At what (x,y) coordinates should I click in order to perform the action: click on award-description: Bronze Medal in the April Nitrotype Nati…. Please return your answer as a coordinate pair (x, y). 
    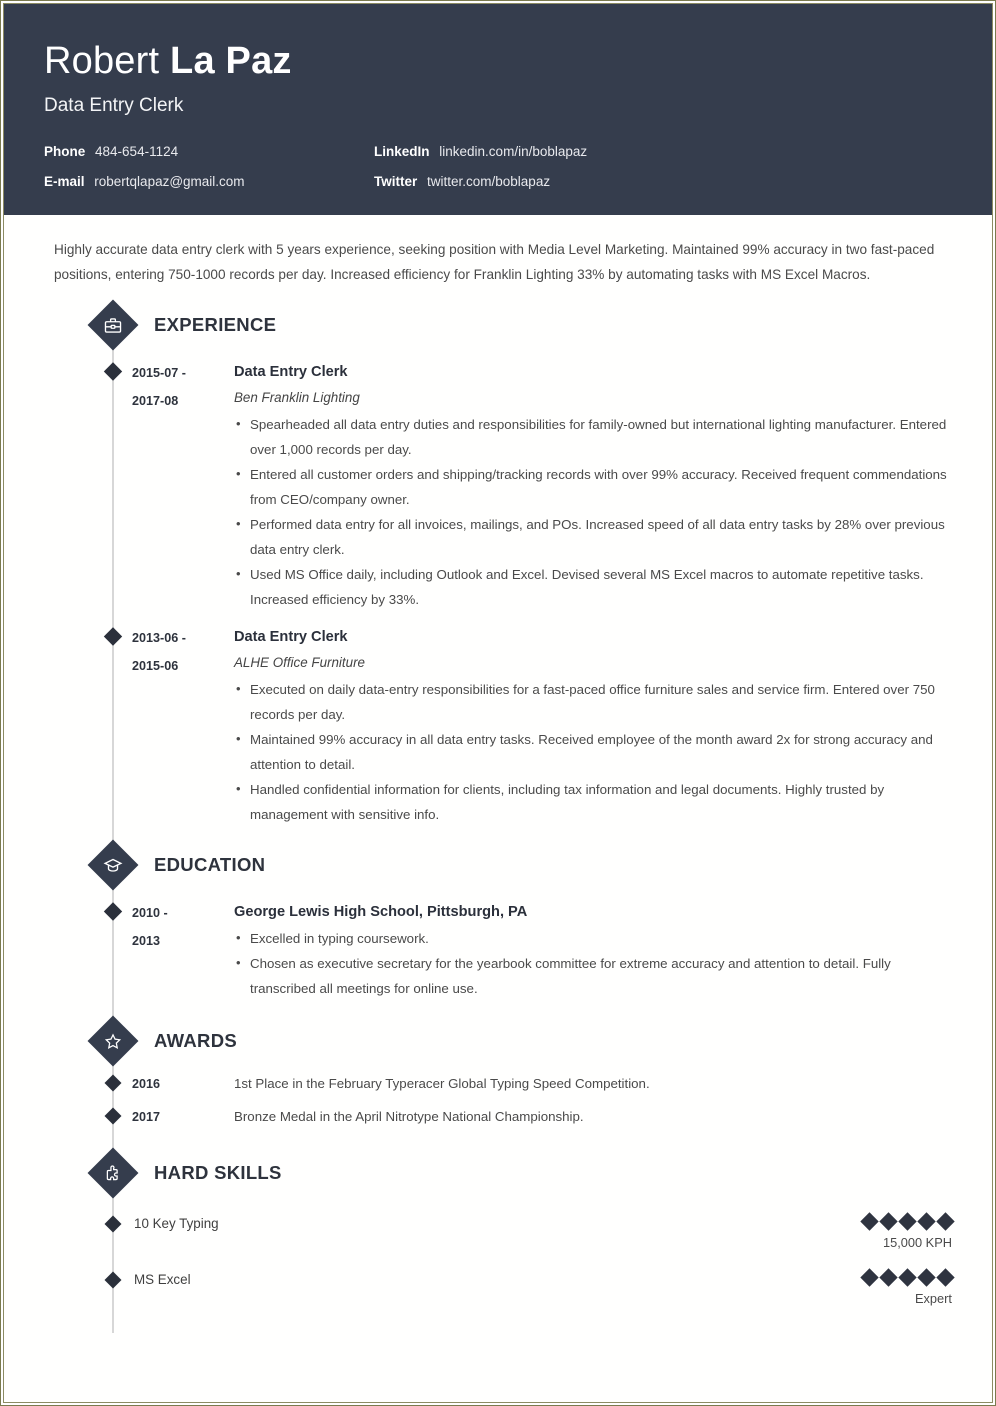
    Looking at the image, I should click on (409, 1116).